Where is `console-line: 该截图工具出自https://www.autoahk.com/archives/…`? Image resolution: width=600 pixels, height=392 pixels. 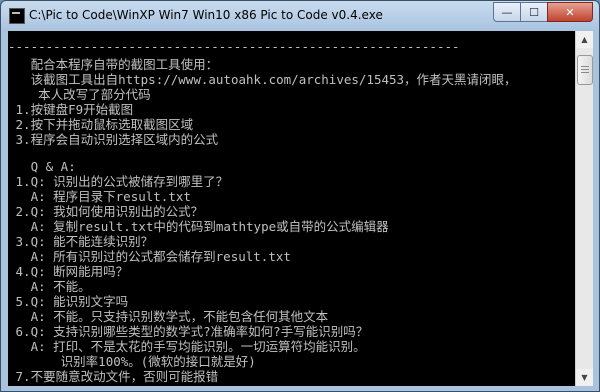
console-line: 该截图工具出自https://www.autoahk.com/archives/… is located at coordinates (262, 79).